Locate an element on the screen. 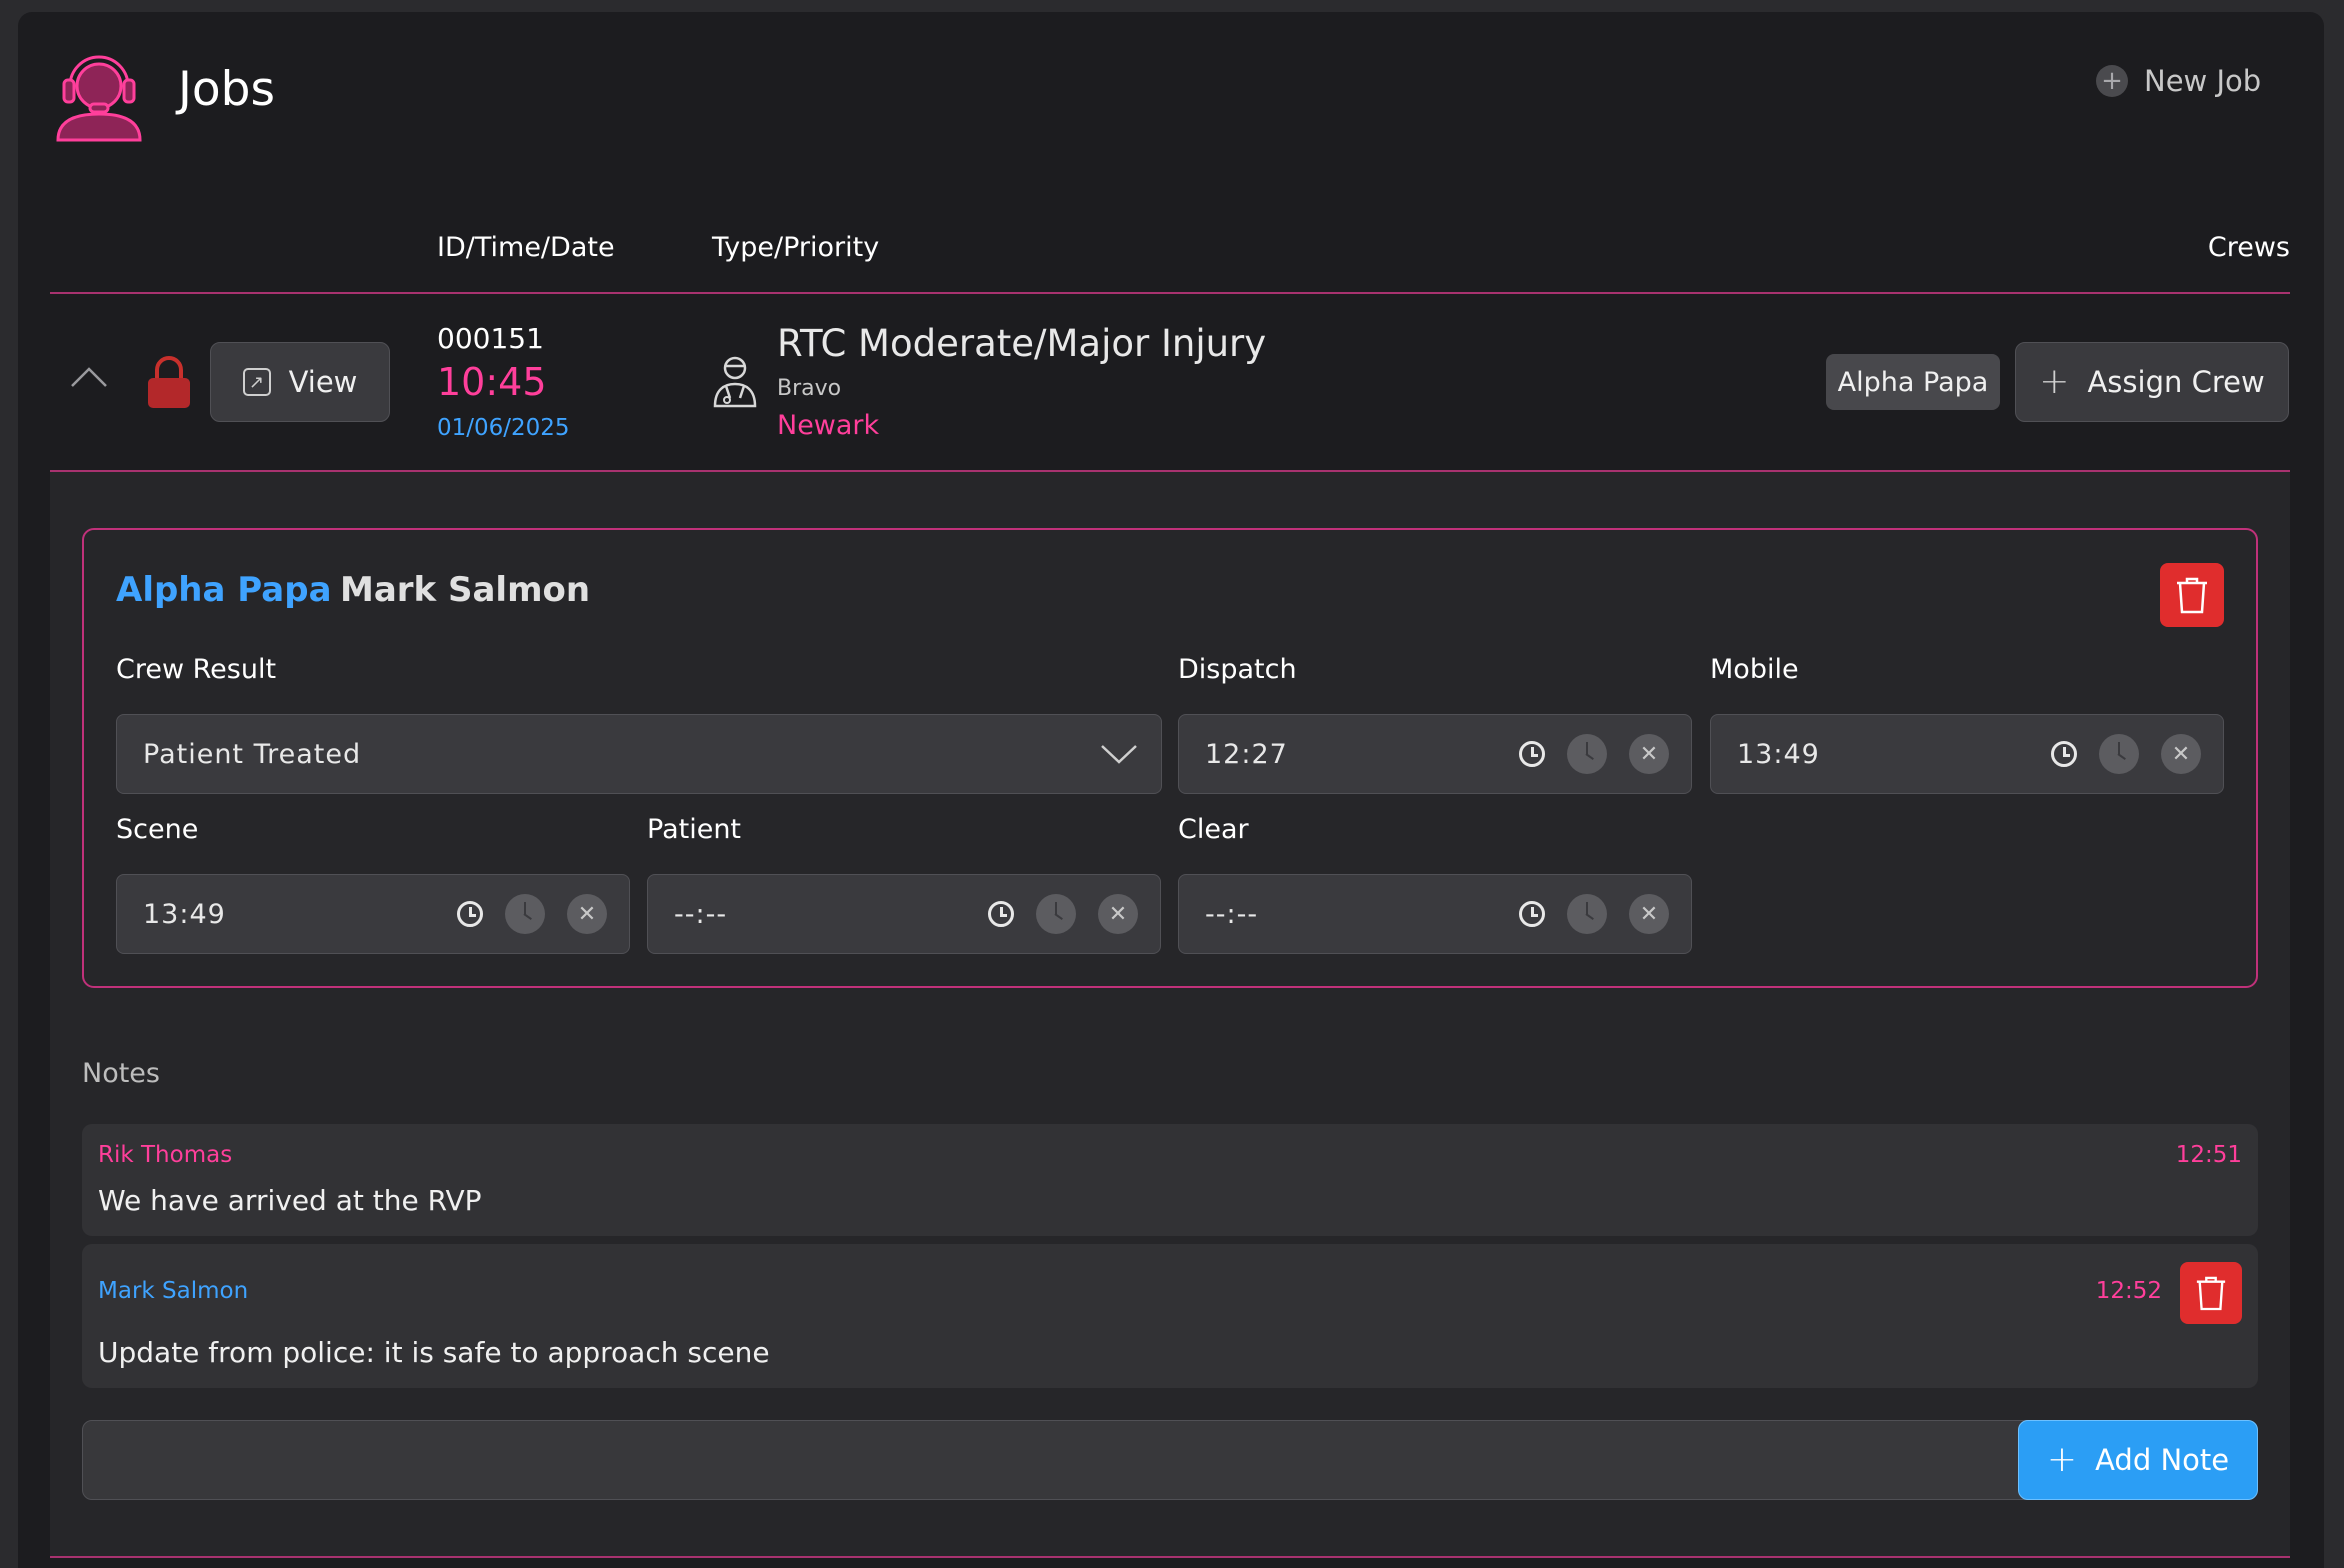 The height and width of the screenshot is (1568, 2344). external-link-icon: ↗ is located at coordinates (256, 382).